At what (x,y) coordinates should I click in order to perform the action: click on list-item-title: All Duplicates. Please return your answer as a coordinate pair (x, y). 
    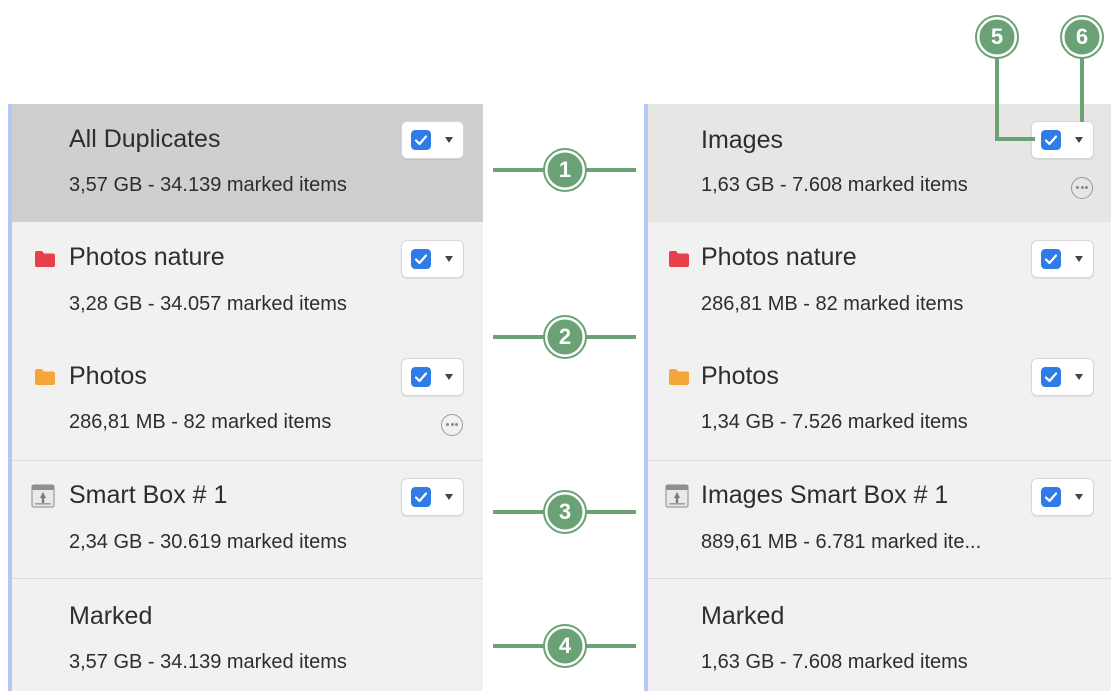
    Looking at the image, I should click on (145, 139).